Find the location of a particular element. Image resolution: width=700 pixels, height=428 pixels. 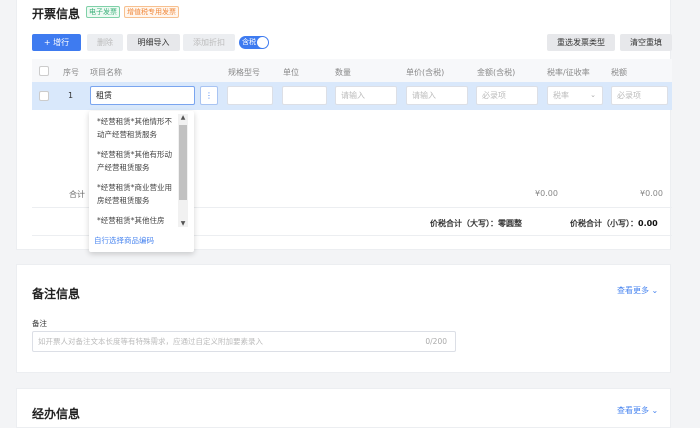

col-tax-rate: 税率/征收率 is located at coordinates (568, 72).